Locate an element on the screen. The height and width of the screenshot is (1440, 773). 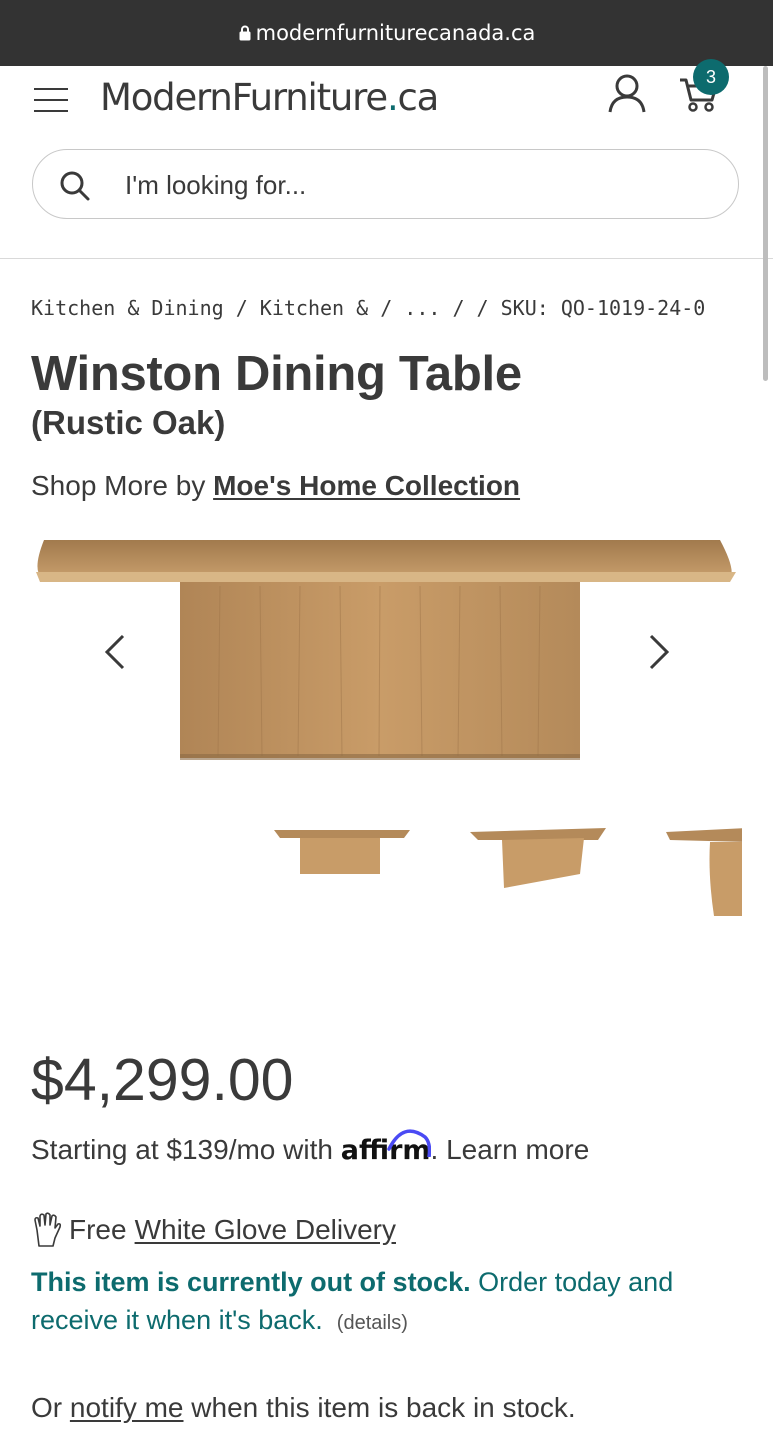
shop-more-line: Shop More by Moe's Home Collection is located at coordinates (275, 486).